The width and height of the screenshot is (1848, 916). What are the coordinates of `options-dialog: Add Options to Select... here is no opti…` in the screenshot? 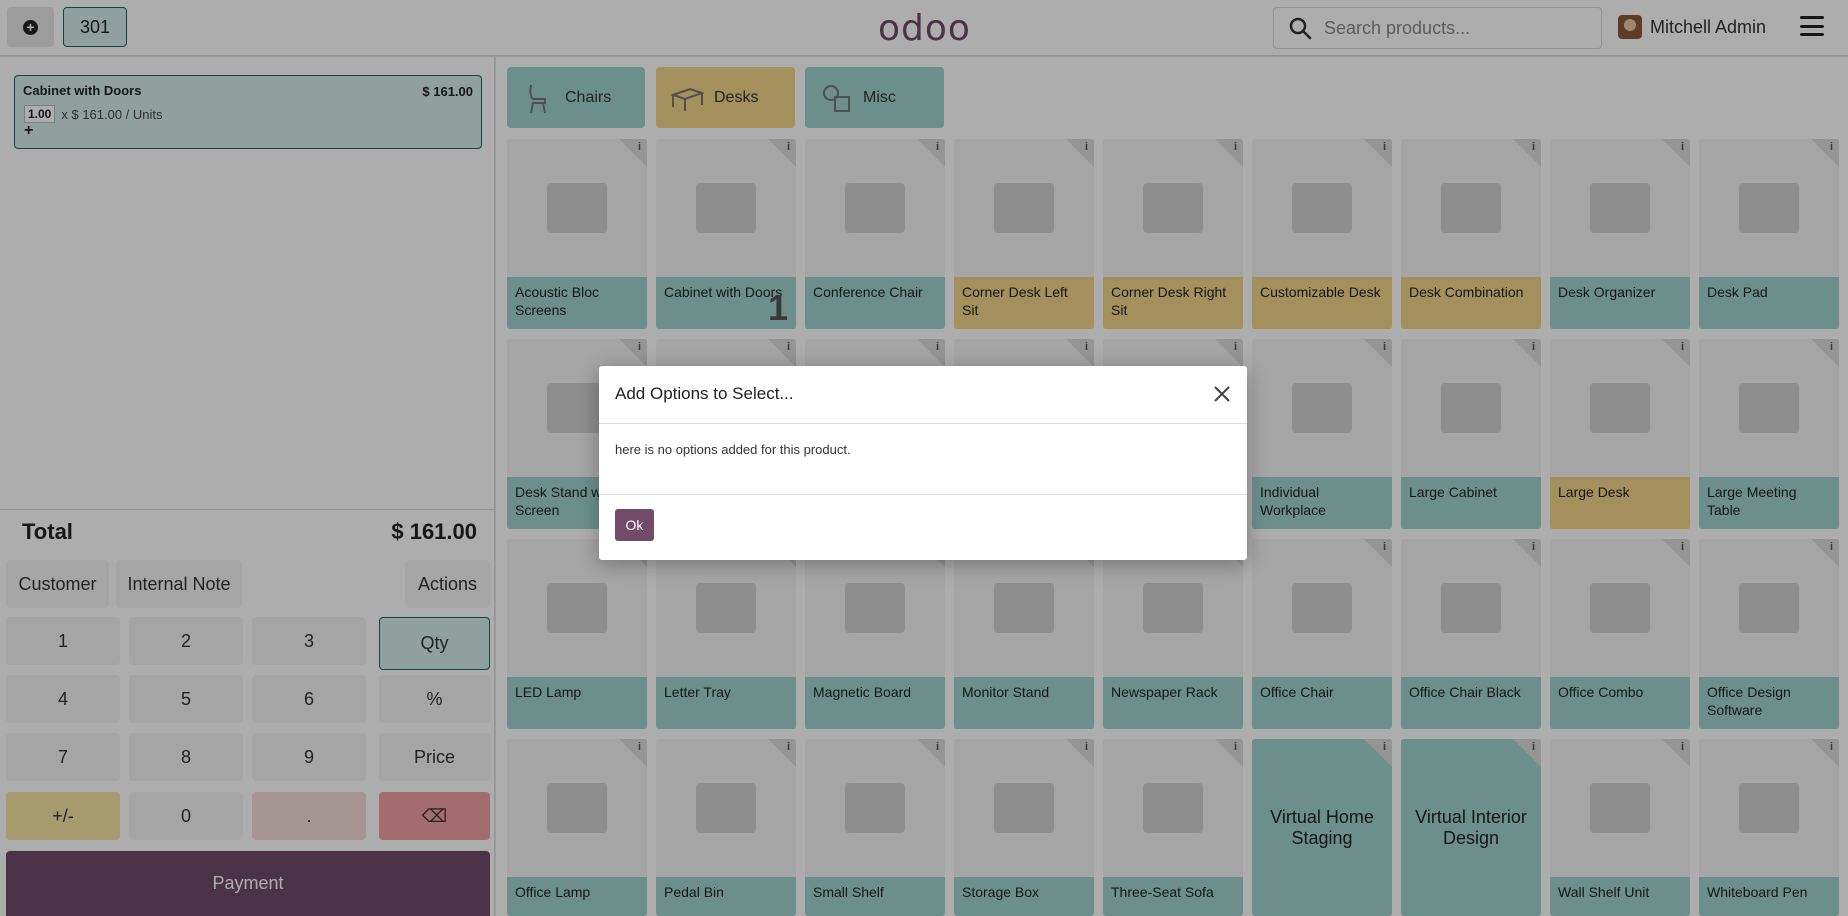 It's located at (923, 463).